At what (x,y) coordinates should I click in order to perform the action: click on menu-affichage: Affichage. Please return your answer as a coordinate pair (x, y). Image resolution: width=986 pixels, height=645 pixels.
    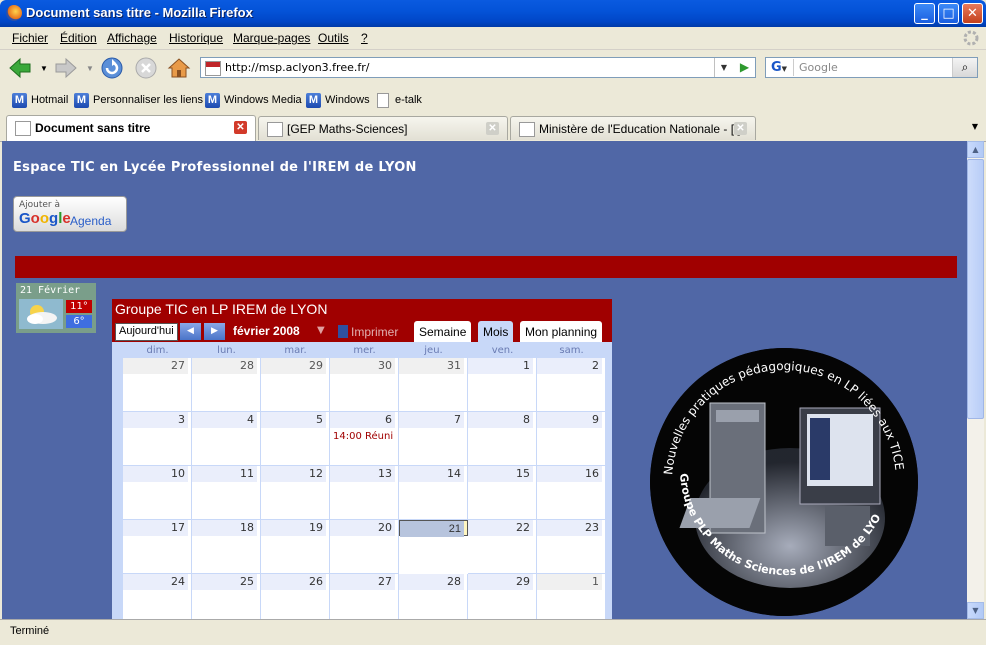
    Looking at the image, I should click on (132, 38).